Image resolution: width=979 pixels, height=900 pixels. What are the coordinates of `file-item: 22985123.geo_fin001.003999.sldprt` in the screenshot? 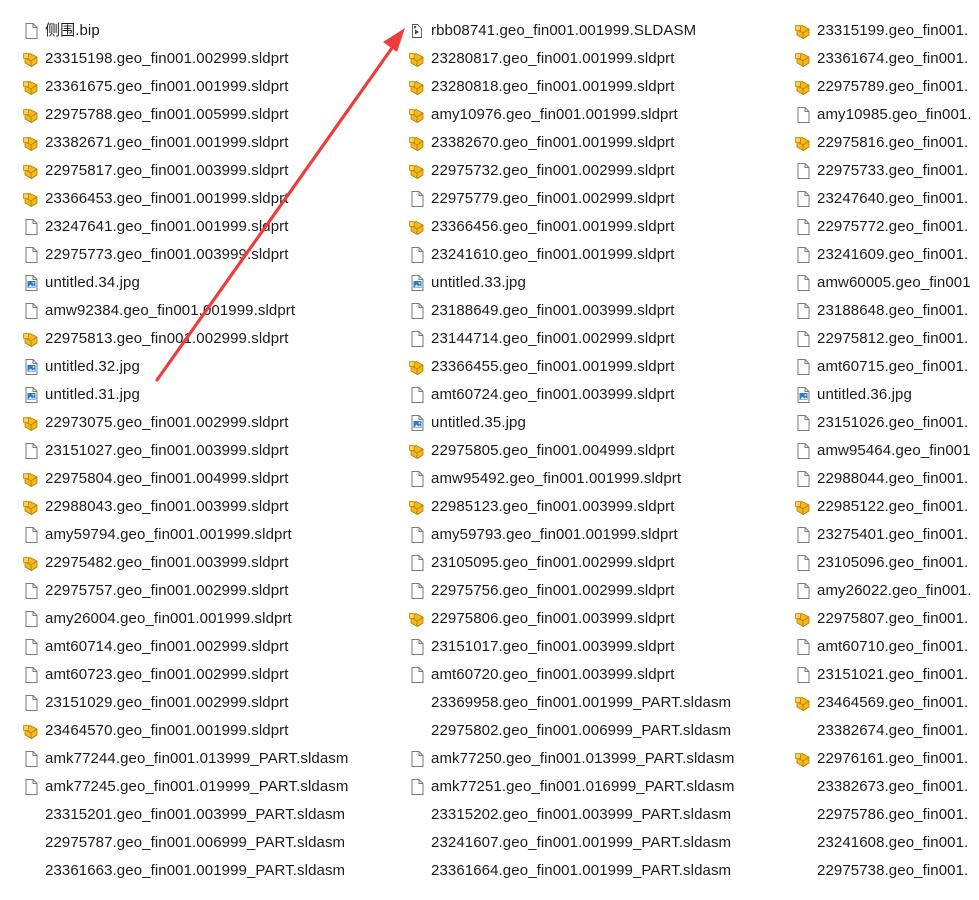 It's located at (571, 507).